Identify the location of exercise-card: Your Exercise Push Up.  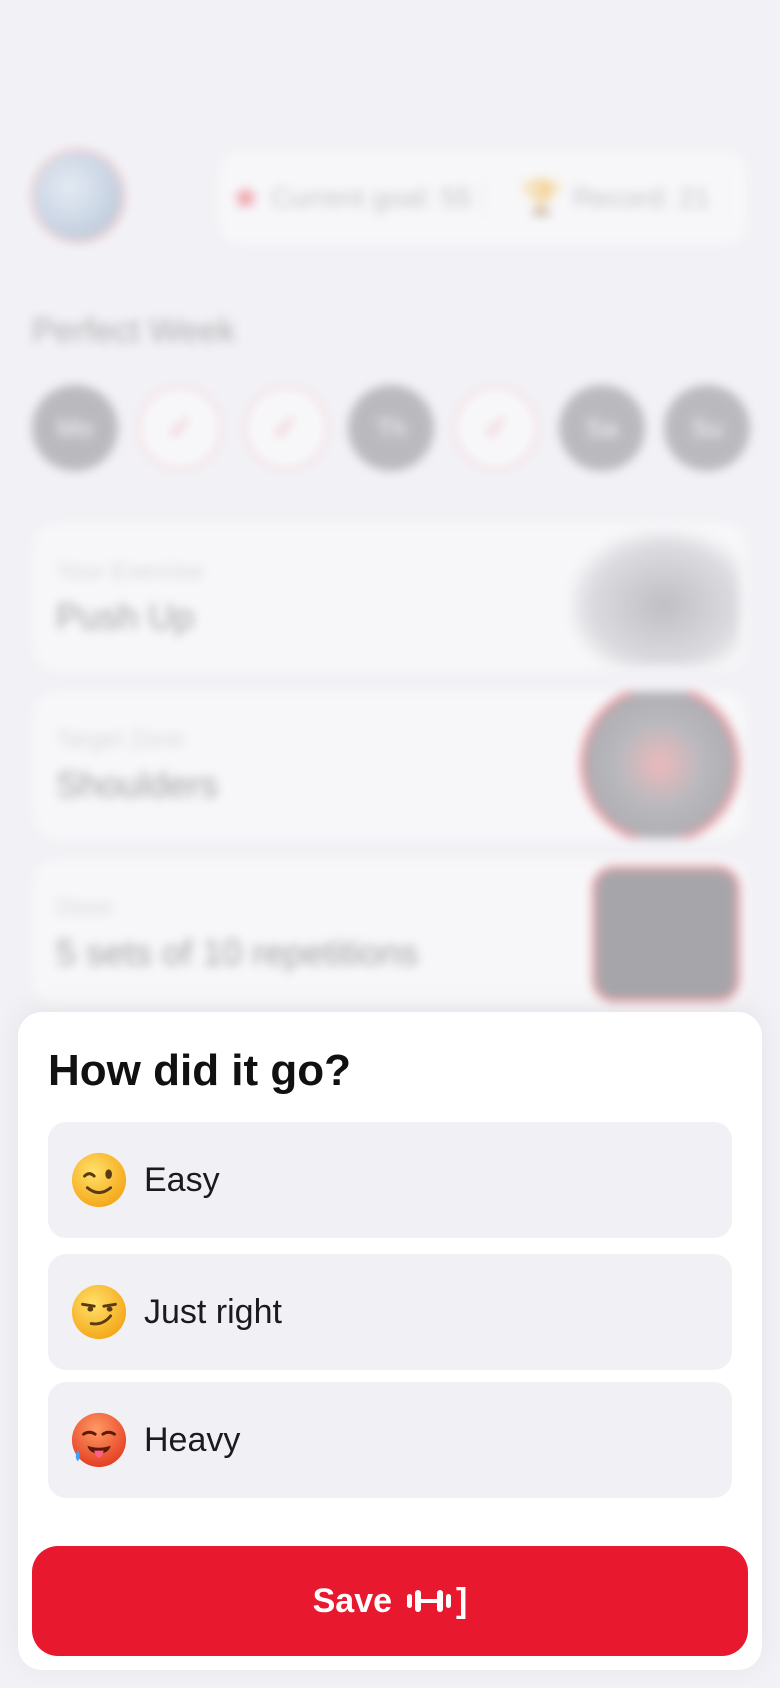
(390, 597).